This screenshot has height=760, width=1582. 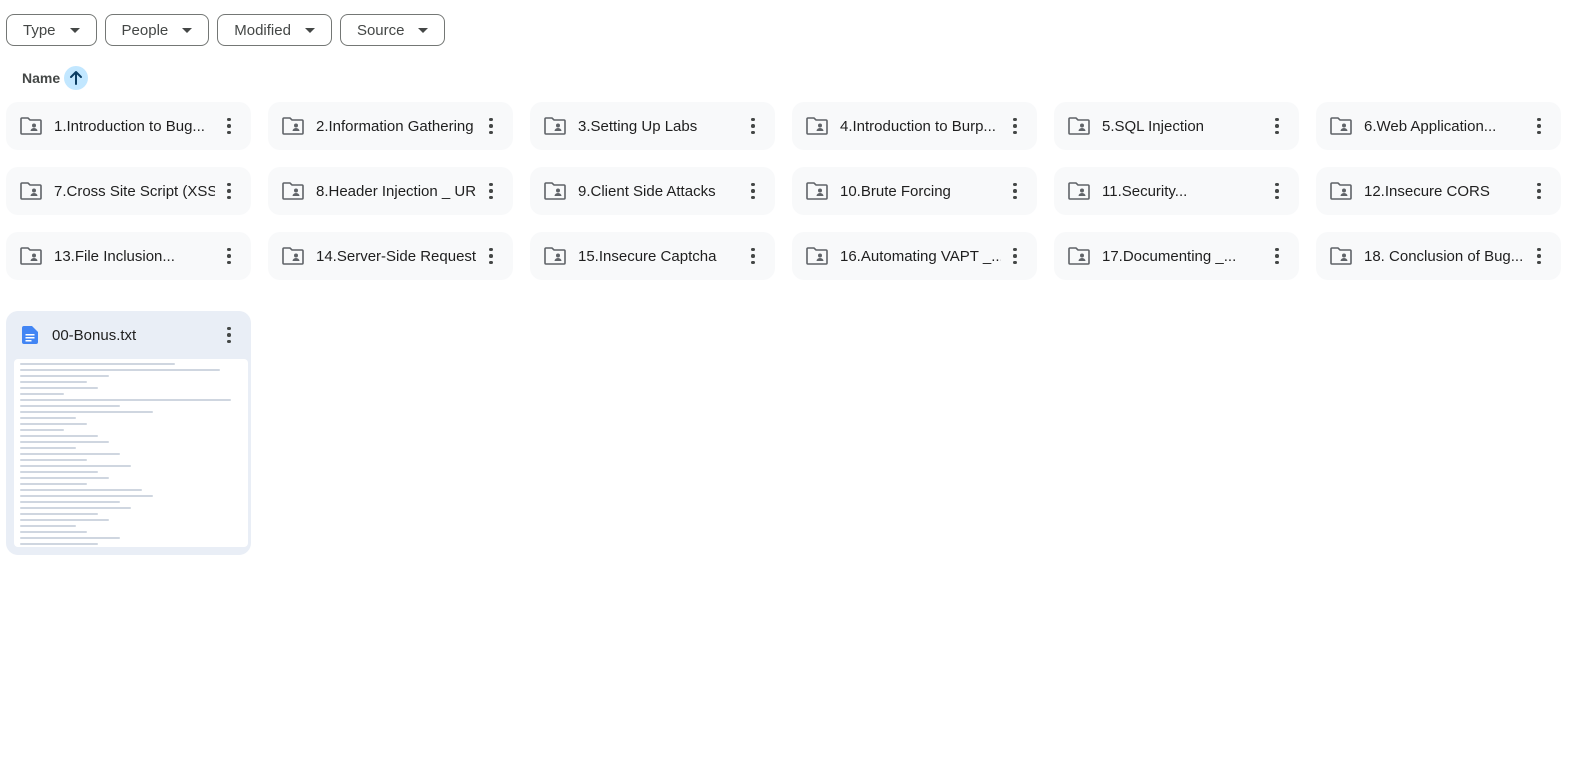 I want to click on folder-tile: 9.Client Side Attacks, so click(x=652, y=191).